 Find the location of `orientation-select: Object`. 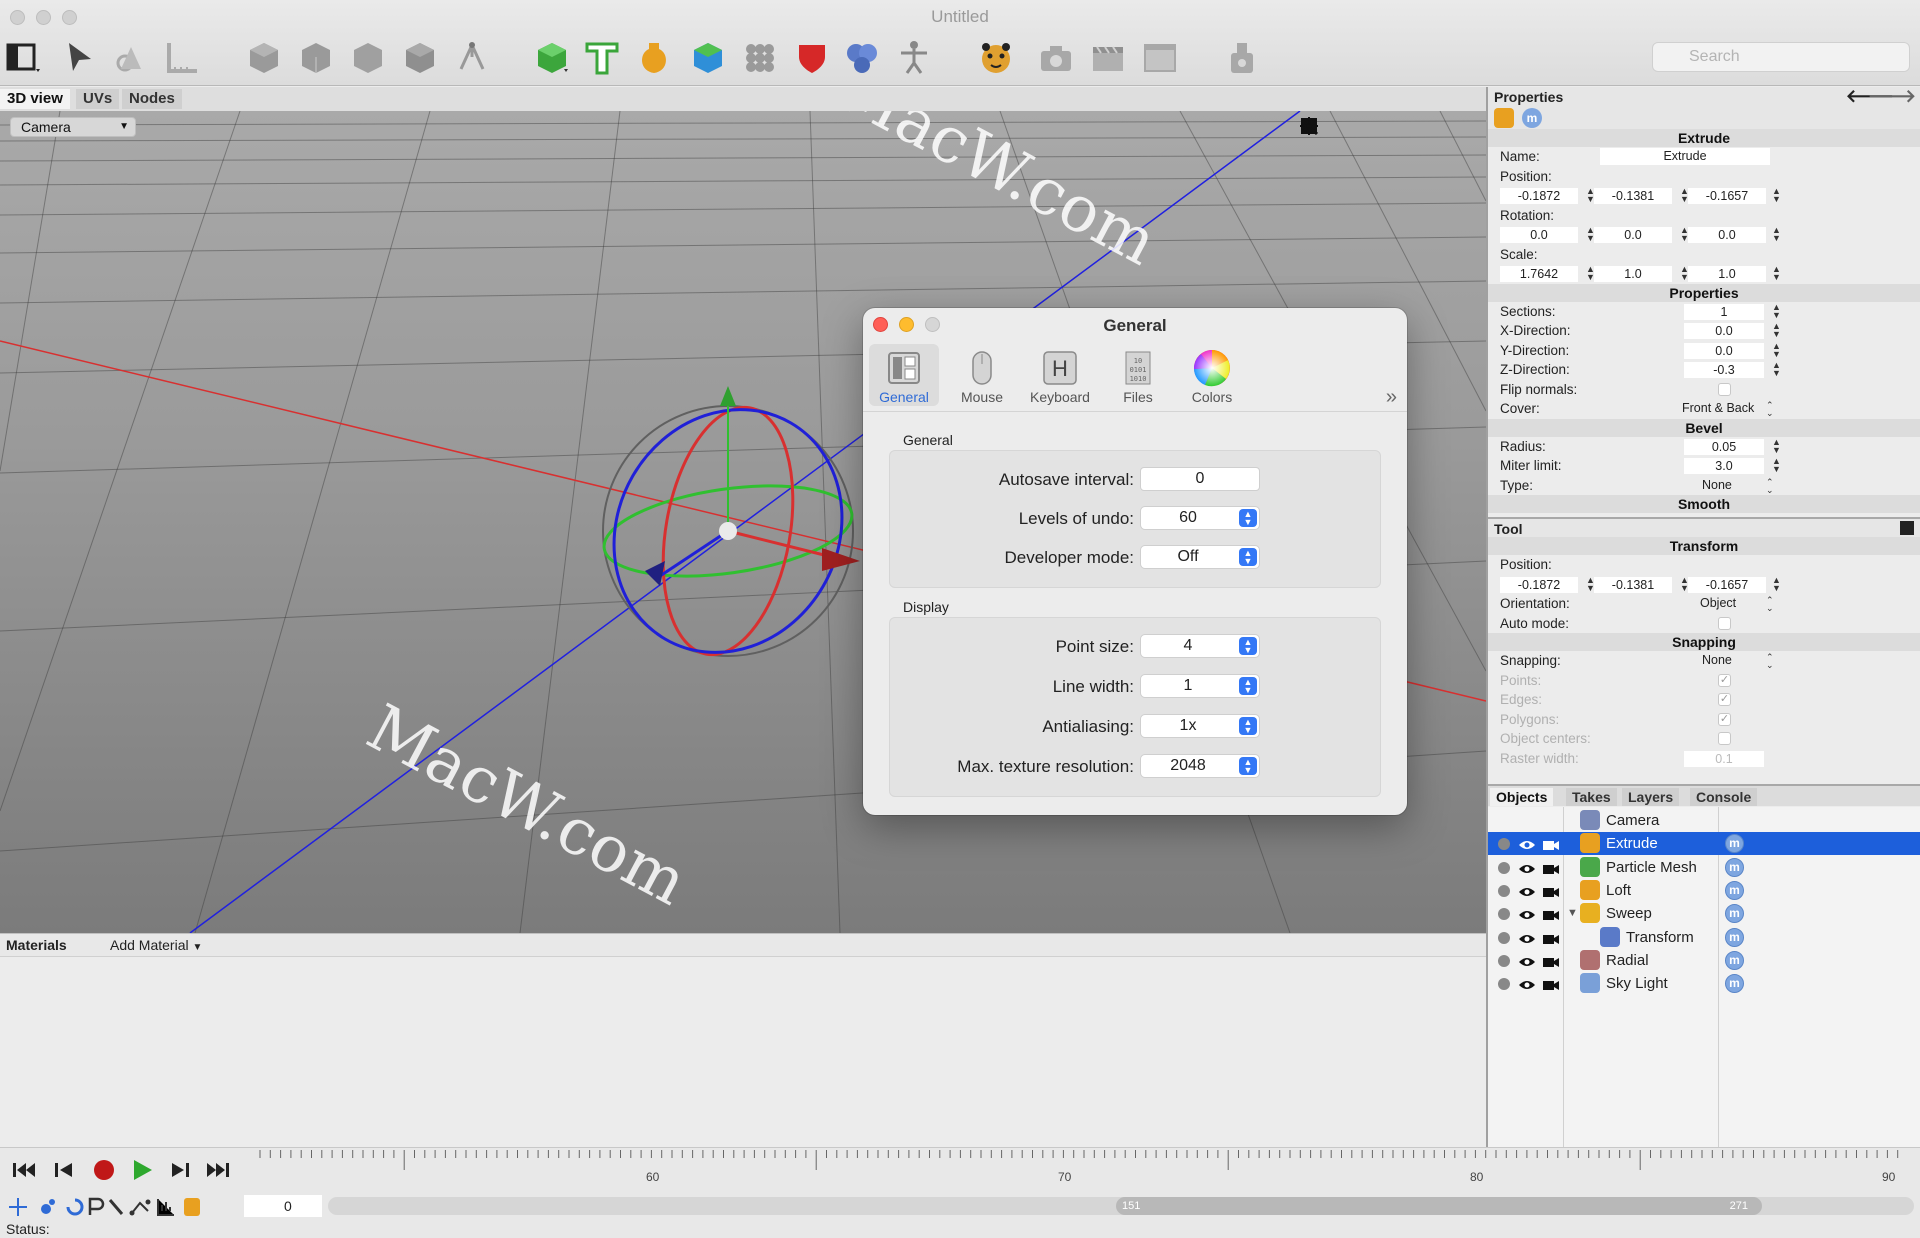

orientation-select: Object is located at coordinates (1718, 603).